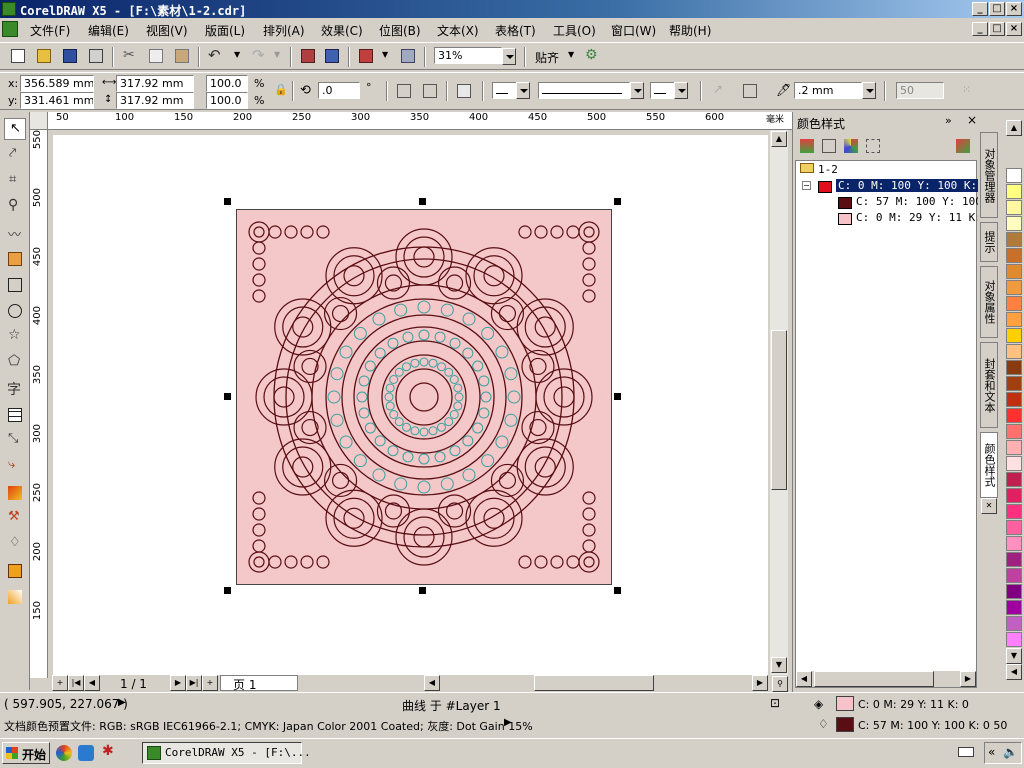  Describe the element at coordinates (989, 465) in the screenshot. I see `tab-color-styles: 颜色样式` at that location.